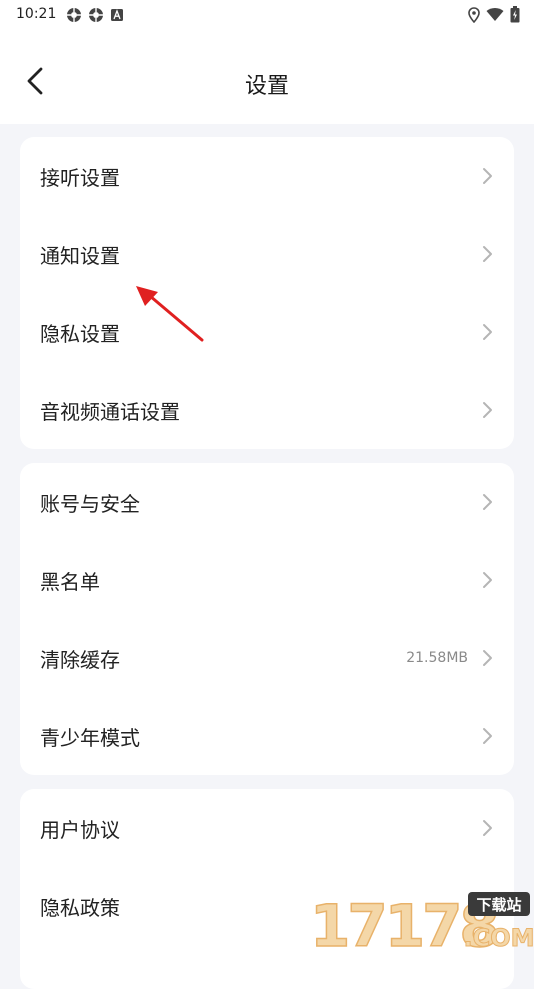  I want to click on settings-item-av-call: 音视频通话设置, so click(267, 410).